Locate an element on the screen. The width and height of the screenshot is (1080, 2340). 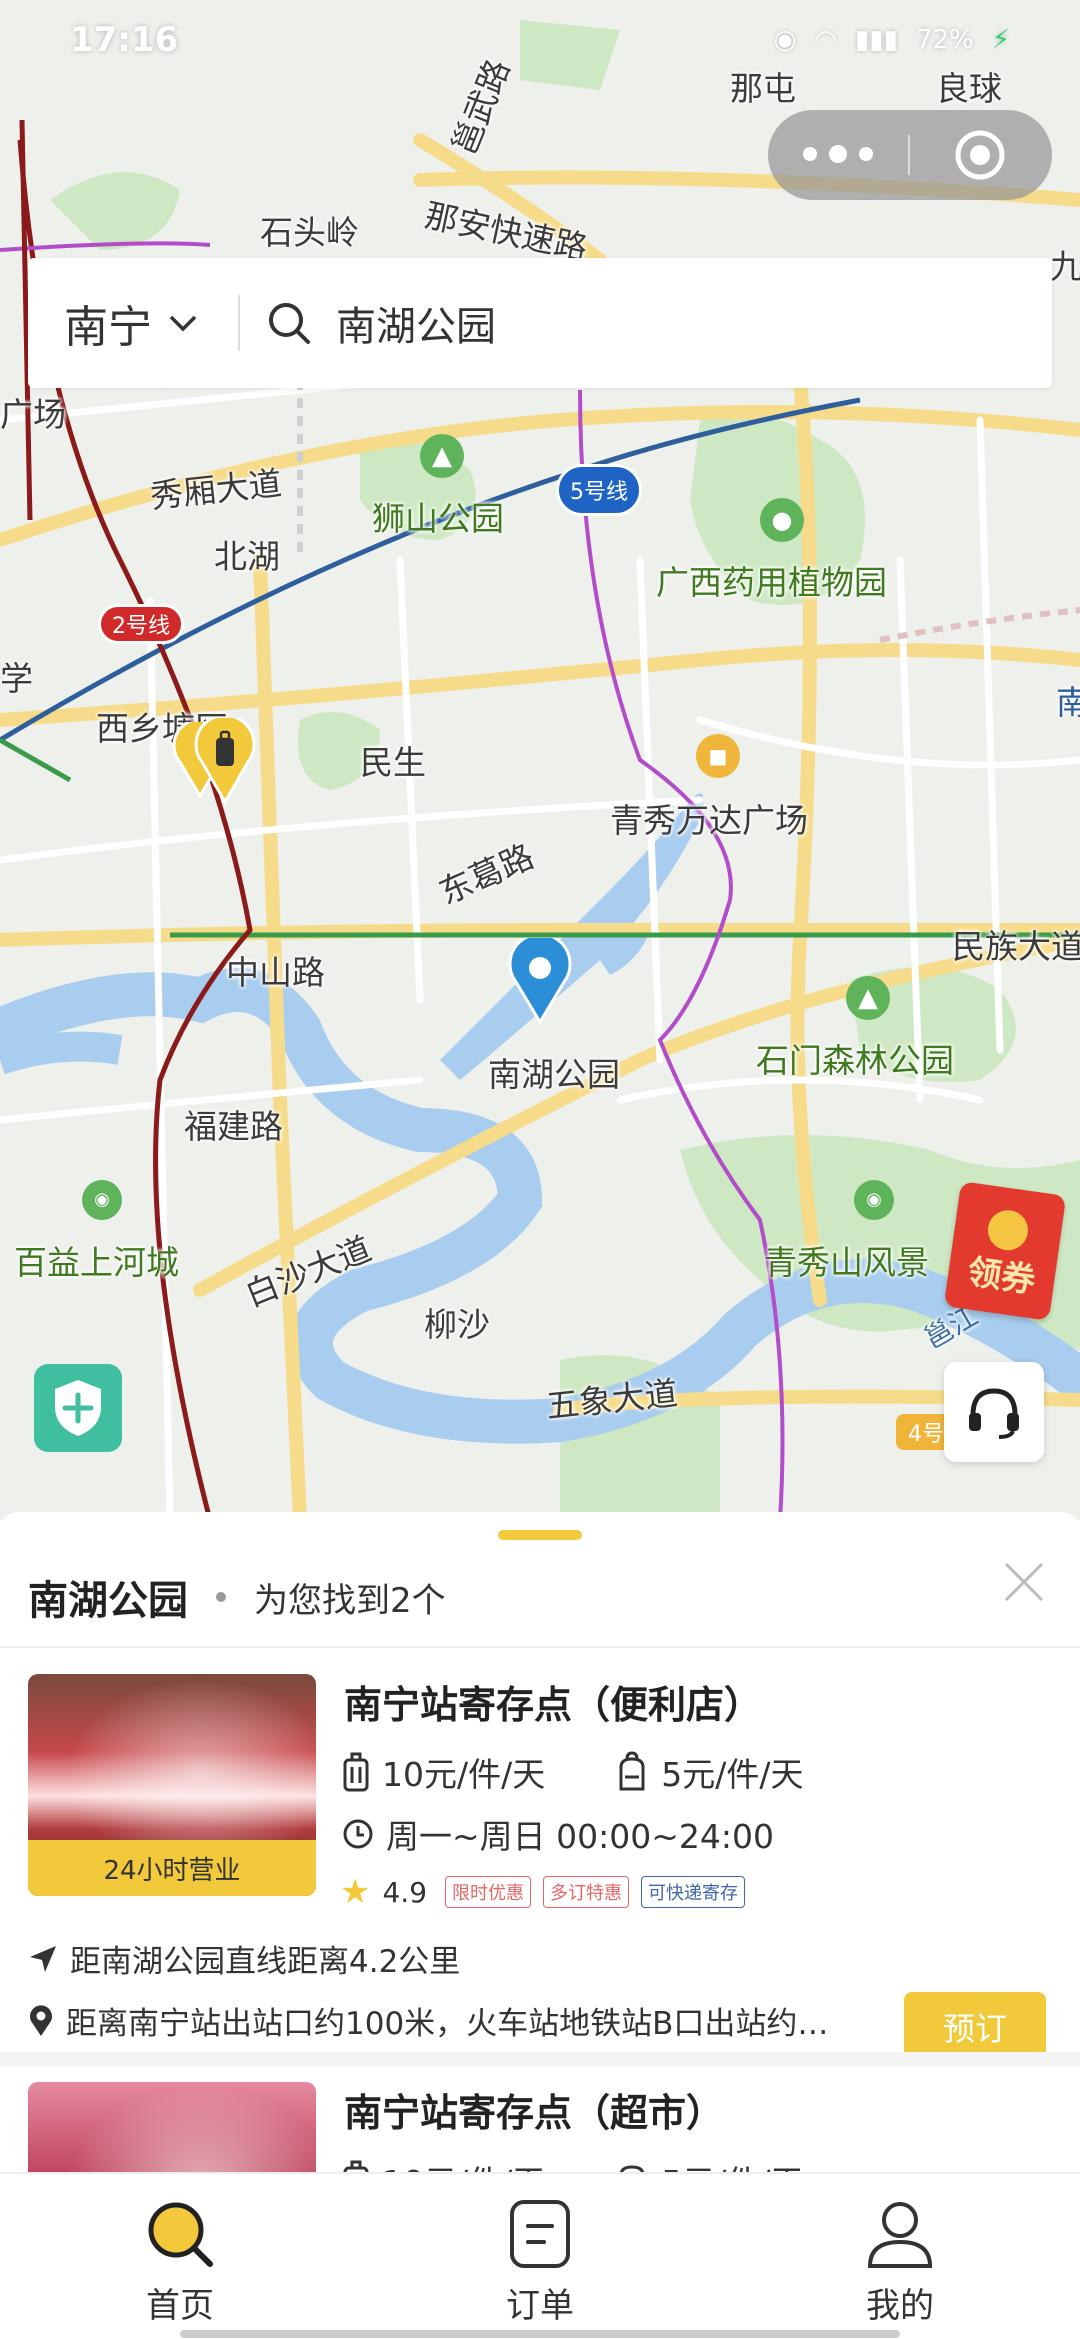
close-icon is located at coordinates (1024, 1582).